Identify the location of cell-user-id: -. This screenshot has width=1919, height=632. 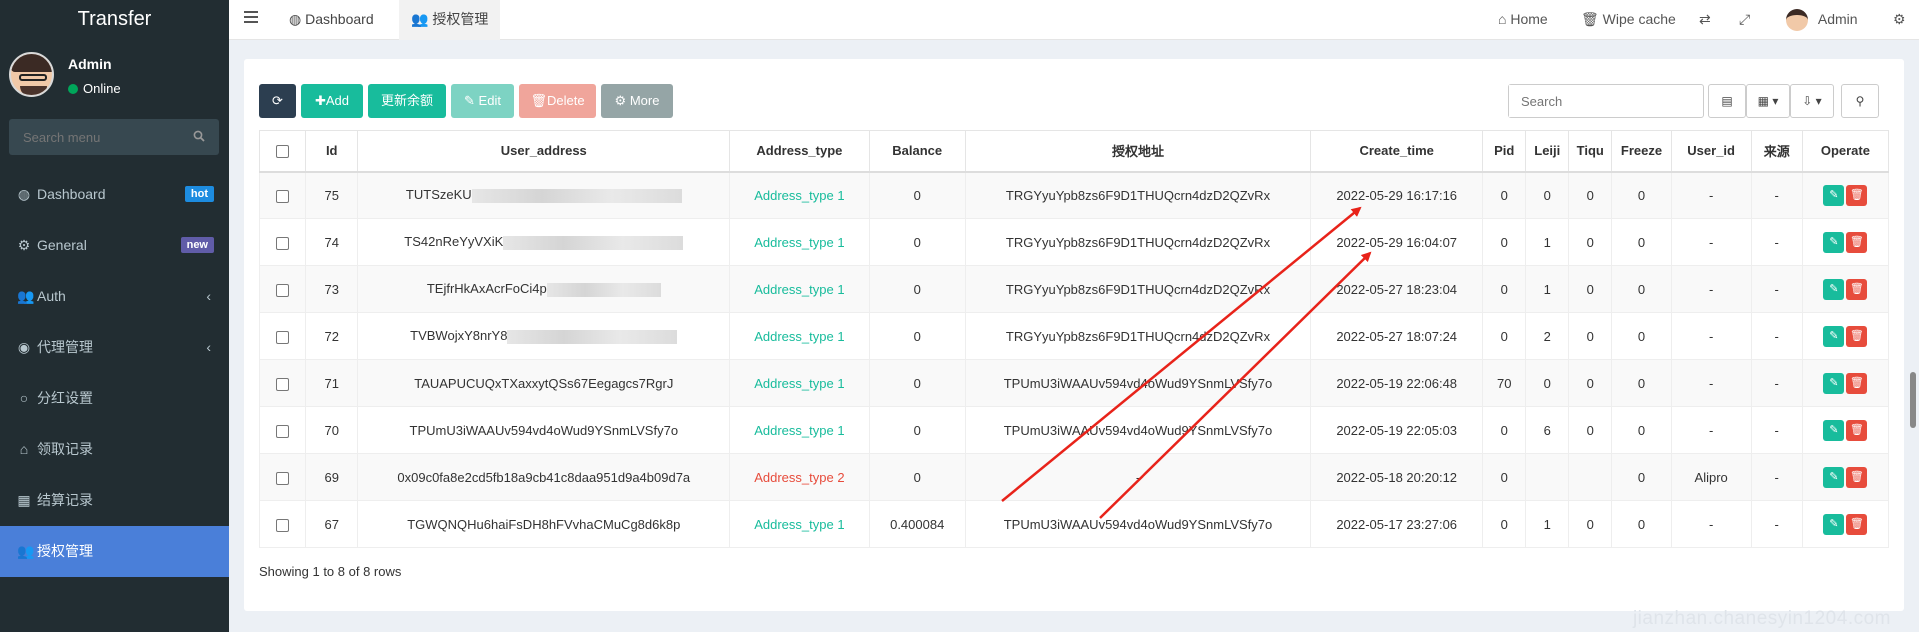
(1711, 524).